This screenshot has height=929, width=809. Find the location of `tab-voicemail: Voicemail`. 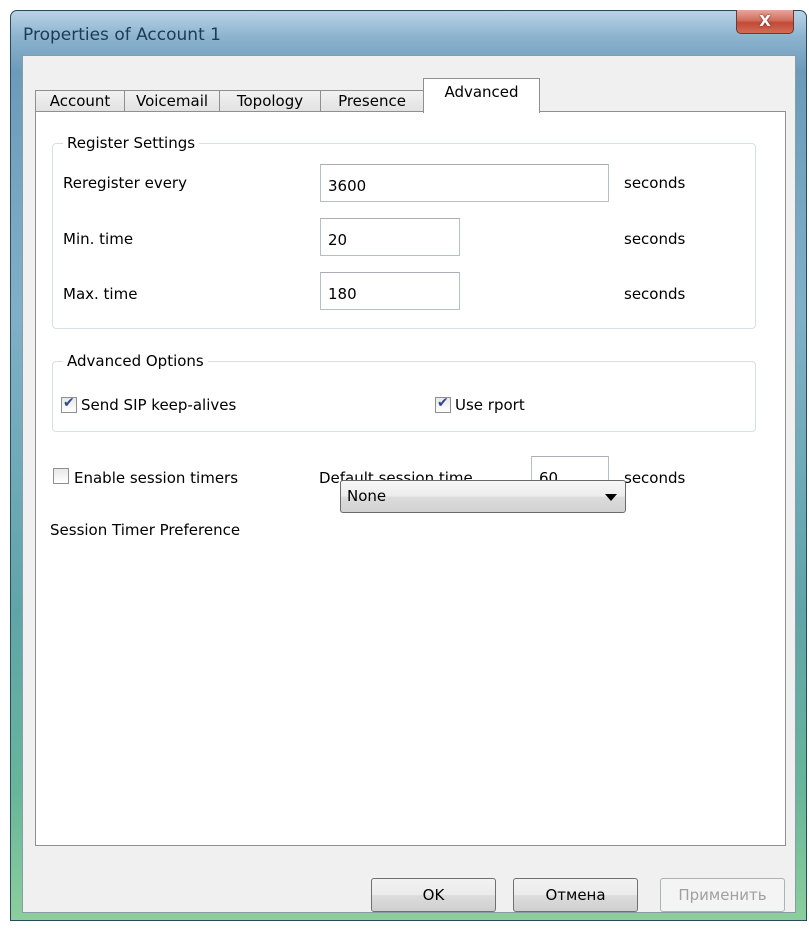

tab-voicemail: Voicemail is located at coordinates (172, 101).